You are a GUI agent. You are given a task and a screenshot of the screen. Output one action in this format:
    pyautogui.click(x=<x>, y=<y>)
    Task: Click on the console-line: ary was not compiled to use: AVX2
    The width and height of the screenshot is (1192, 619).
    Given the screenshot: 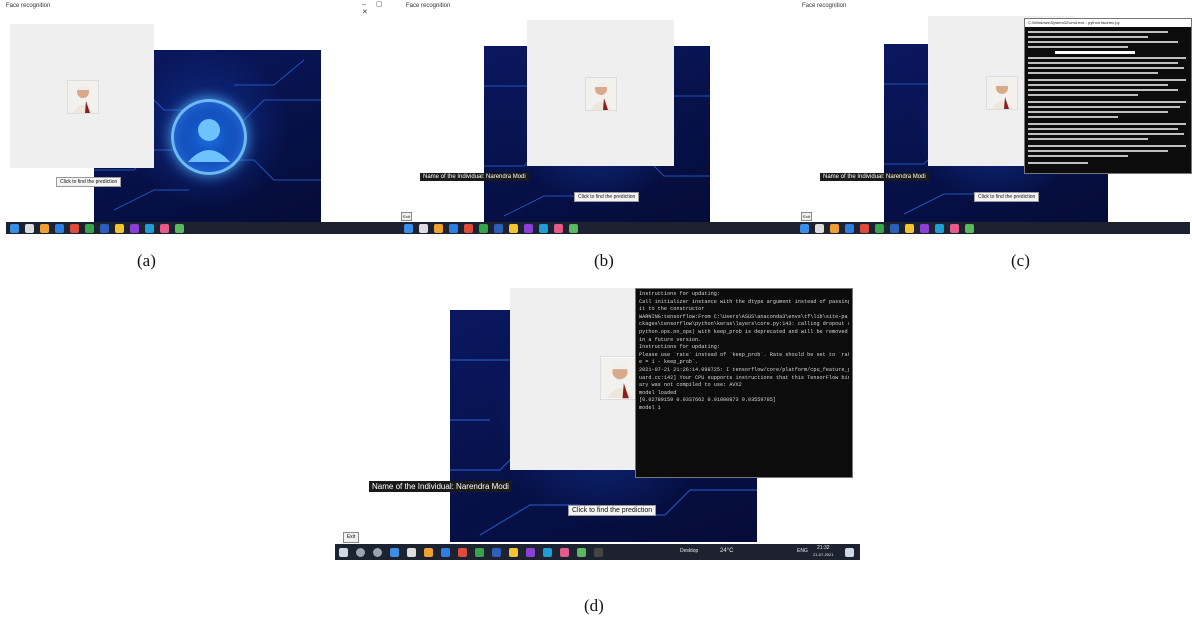 What is the action you would take?
    pyautogui.click(x=690, y=385)
    